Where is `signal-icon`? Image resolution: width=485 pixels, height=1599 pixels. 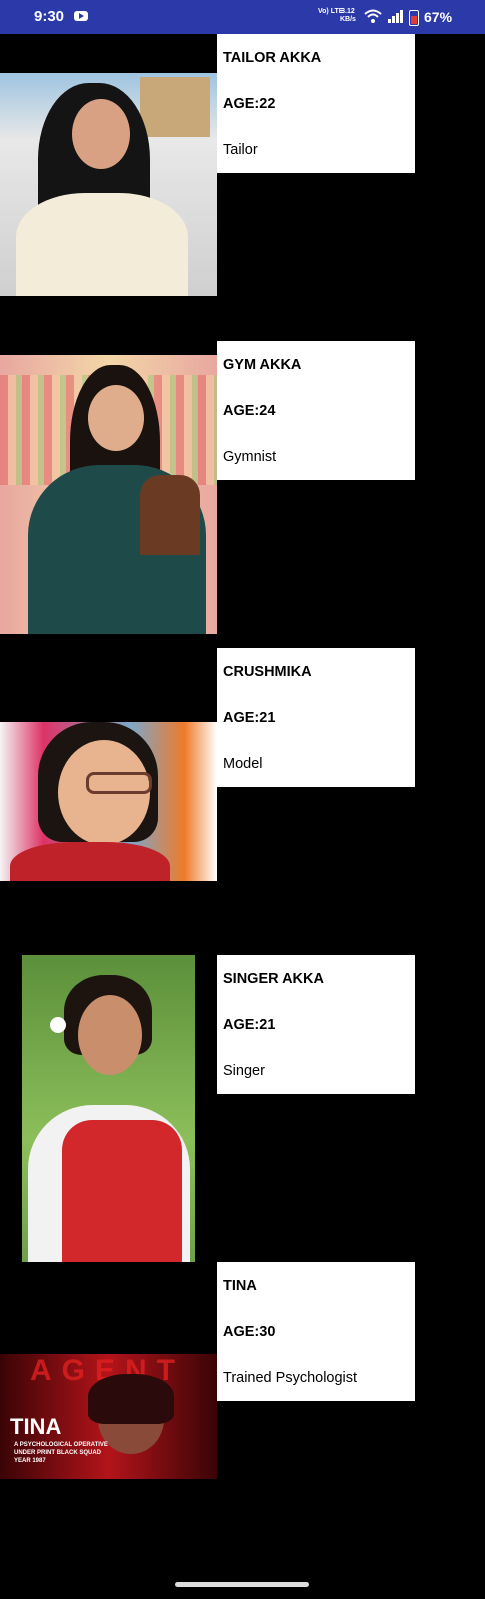
signal-icon is located at coordinates (395, 16).